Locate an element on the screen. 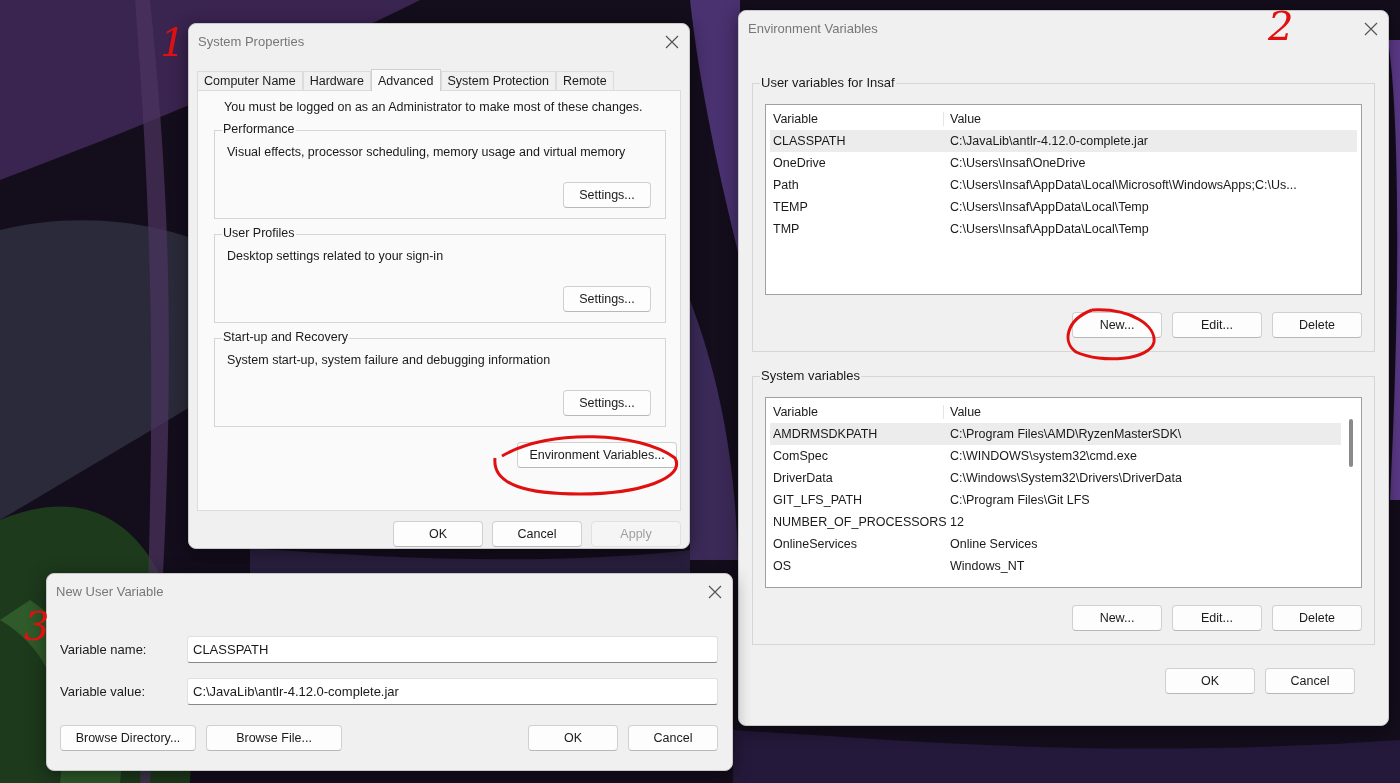  scrollbar-thumb is located at coordinates (1351, 443).